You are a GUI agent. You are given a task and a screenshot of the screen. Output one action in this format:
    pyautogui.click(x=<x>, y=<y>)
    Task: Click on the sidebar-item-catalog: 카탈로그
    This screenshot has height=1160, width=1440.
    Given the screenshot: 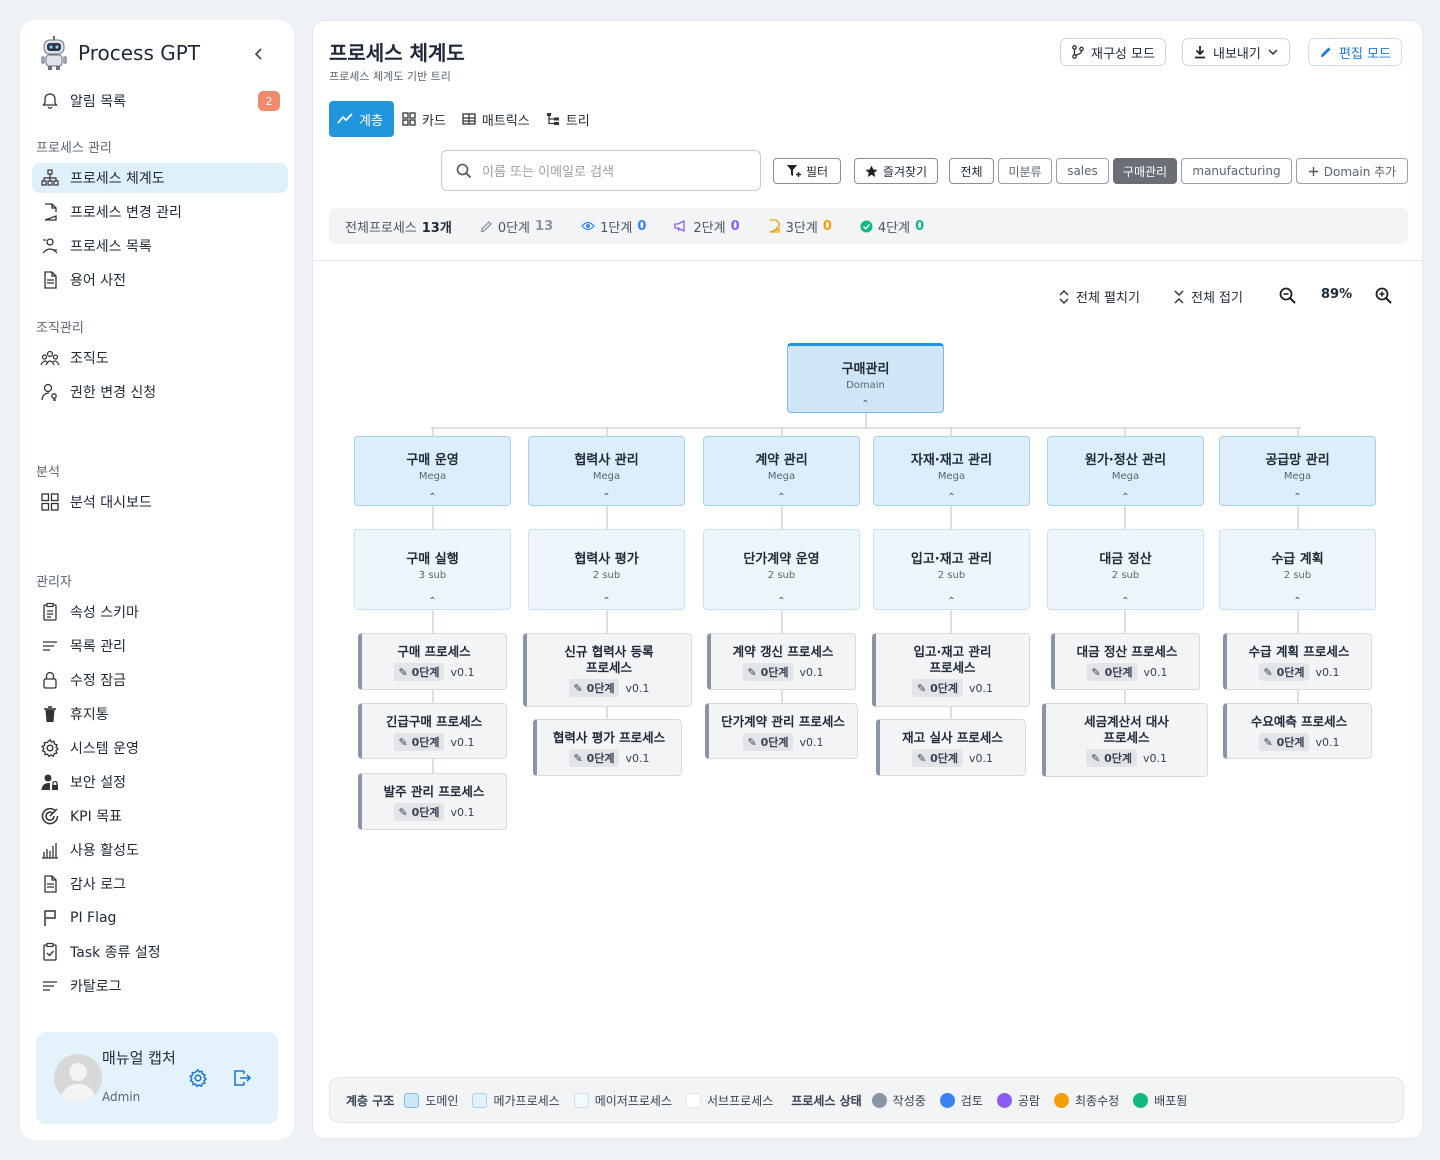 What is the action you would take?
    pyautogui.click(x=160, y=986)
    